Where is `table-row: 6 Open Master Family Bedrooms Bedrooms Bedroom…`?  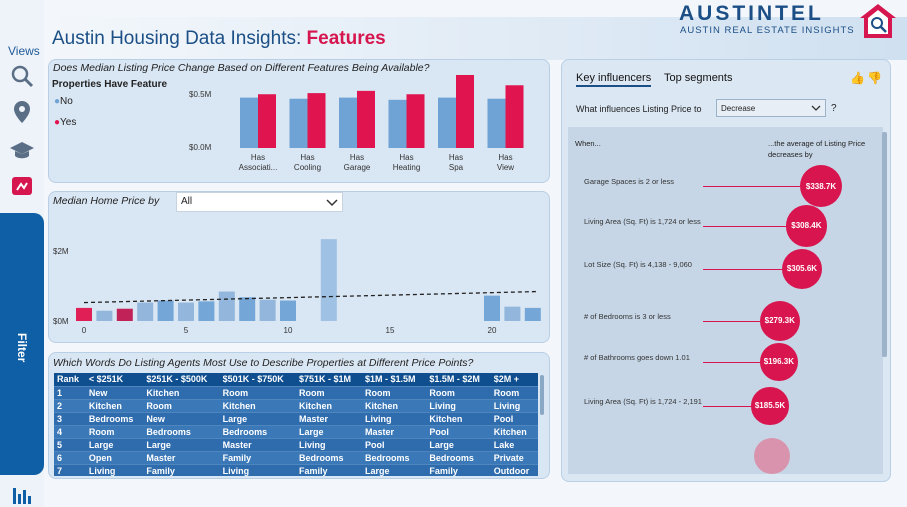
table-row: 6 Open Master Family Bedrooms Bedrooms Bedroom… is located at coordinates (296, 457).